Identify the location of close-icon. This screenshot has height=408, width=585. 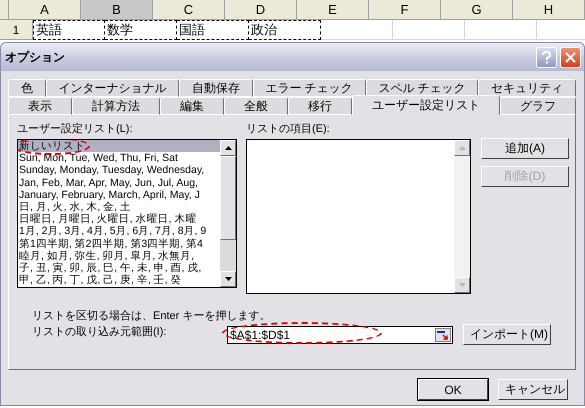
(570, 57).